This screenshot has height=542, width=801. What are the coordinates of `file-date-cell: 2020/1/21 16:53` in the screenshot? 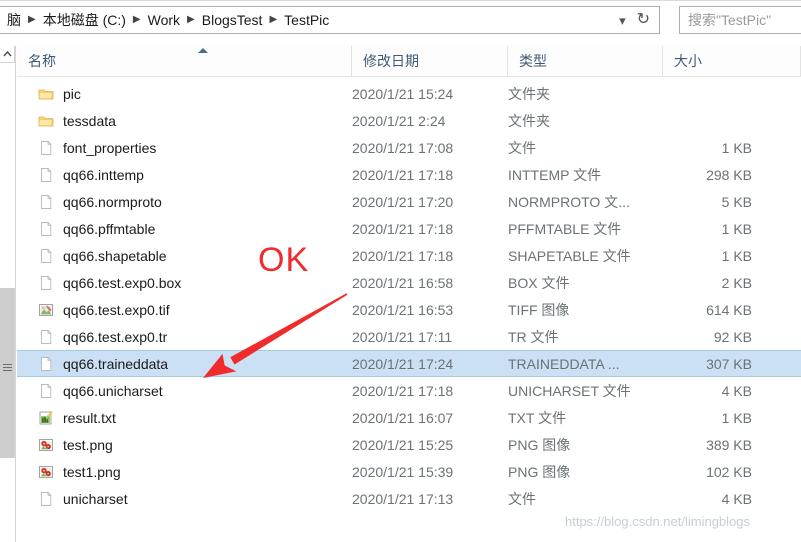 It's located at (403, 309).